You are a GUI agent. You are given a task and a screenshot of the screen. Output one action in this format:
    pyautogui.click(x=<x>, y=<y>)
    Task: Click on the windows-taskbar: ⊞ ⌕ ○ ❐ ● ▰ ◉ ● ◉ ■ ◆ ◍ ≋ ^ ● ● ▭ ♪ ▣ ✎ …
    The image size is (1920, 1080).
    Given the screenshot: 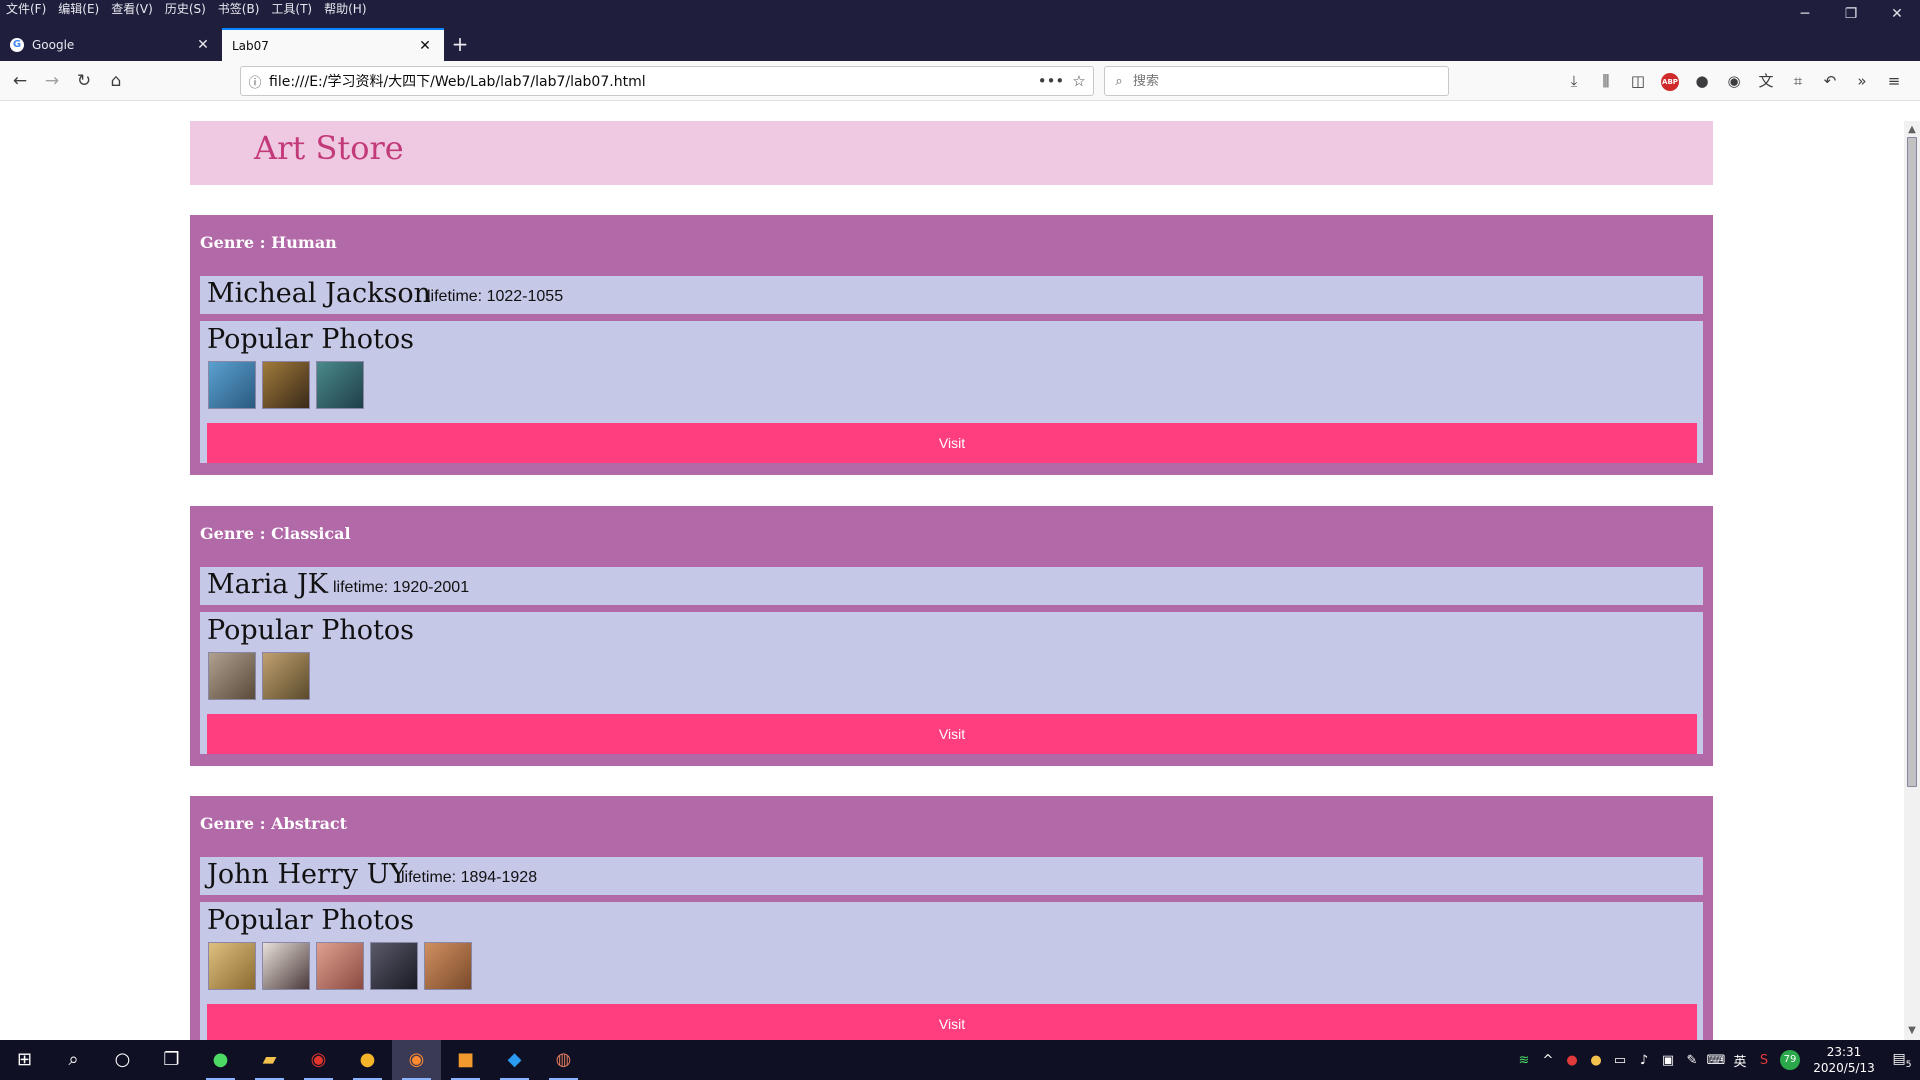 What is the action you would take?
    pyautogui.click(x=960, y=1060)
    